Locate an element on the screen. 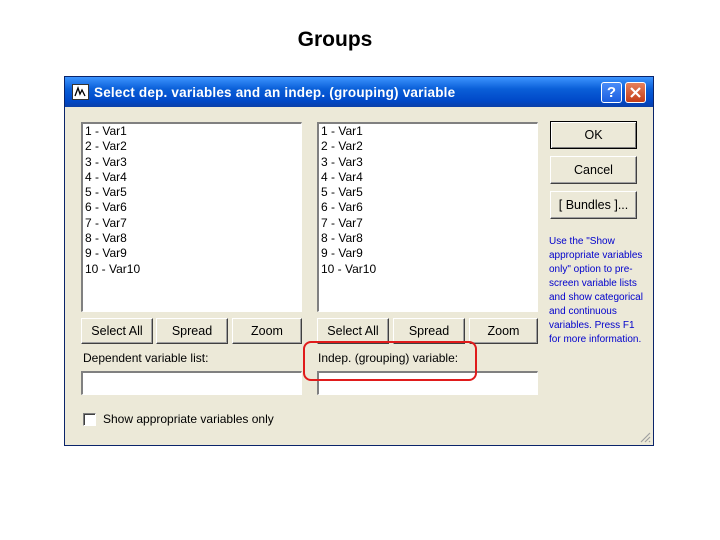 The image size is (720, 540). right-zoom-button: Zoom is located at coordinates (503, 331).